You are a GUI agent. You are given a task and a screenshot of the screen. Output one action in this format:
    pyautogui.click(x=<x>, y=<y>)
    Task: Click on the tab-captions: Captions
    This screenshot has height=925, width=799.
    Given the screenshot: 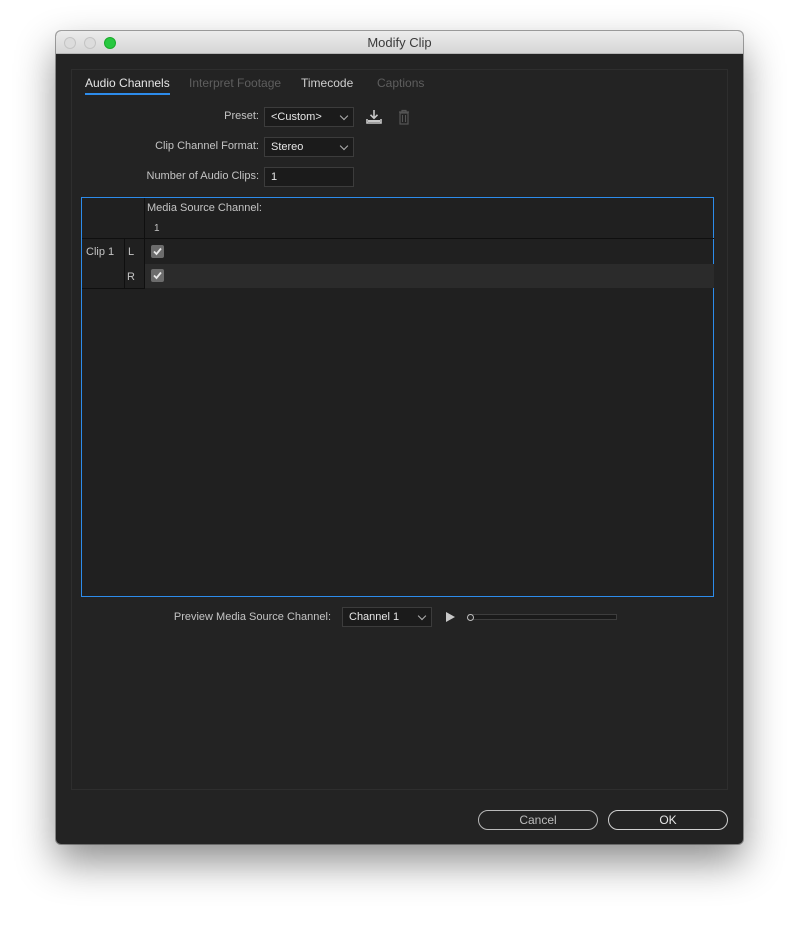 What is the action you would take?
    pyautogui.click(x=401, y=83)
    